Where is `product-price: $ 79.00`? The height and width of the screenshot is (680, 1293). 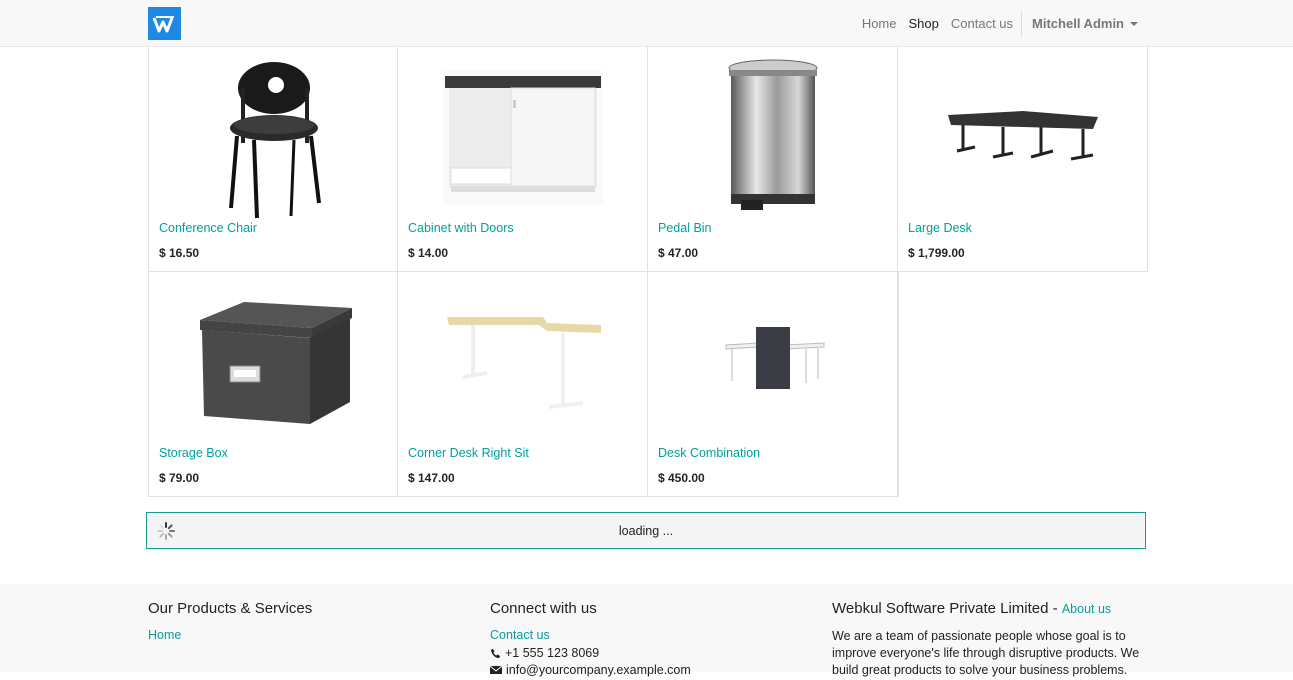 product-price: $ 79.00 is located at coordinates (179, 478).